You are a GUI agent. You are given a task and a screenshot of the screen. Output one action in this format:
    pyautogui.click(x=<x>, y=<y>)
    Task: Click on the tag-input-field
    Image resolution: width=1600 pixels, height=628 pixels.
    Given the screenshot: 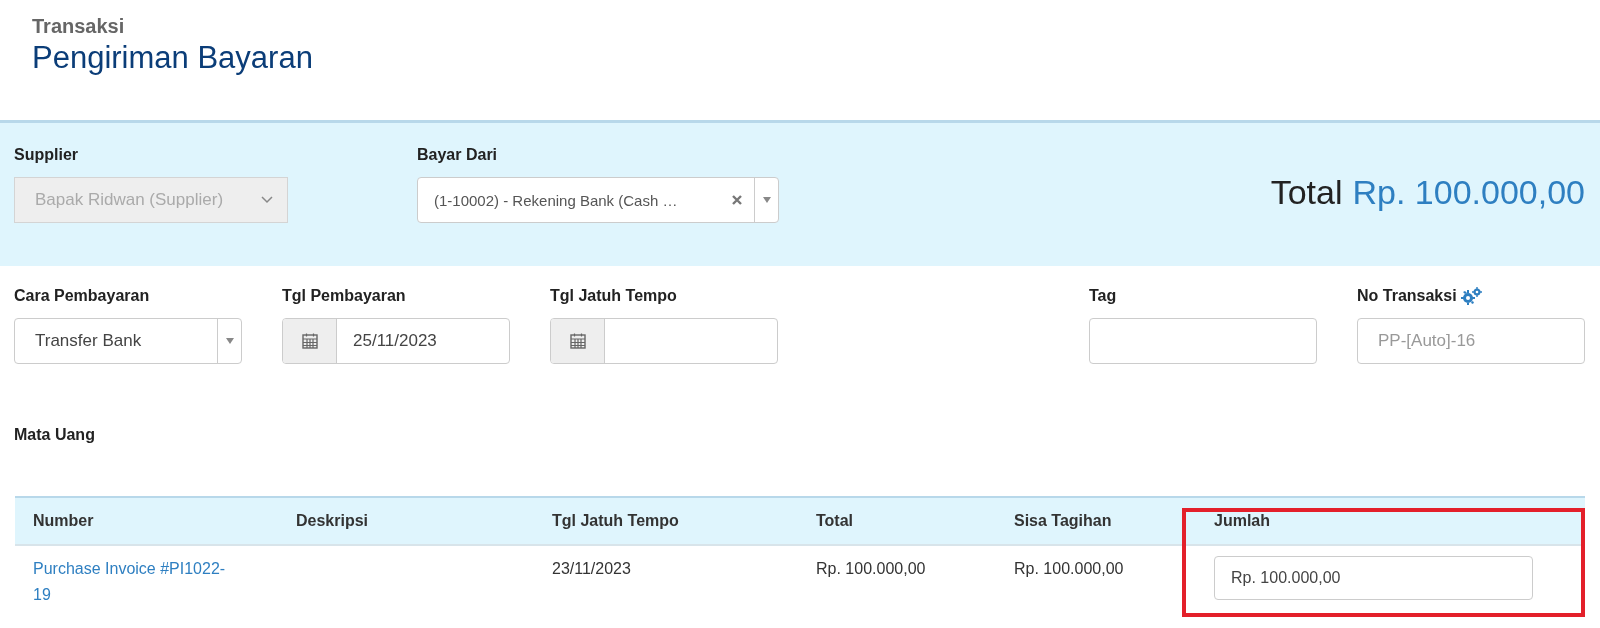 What is the action you would take?
    pyautogui.click(x=1203, y=341)
    